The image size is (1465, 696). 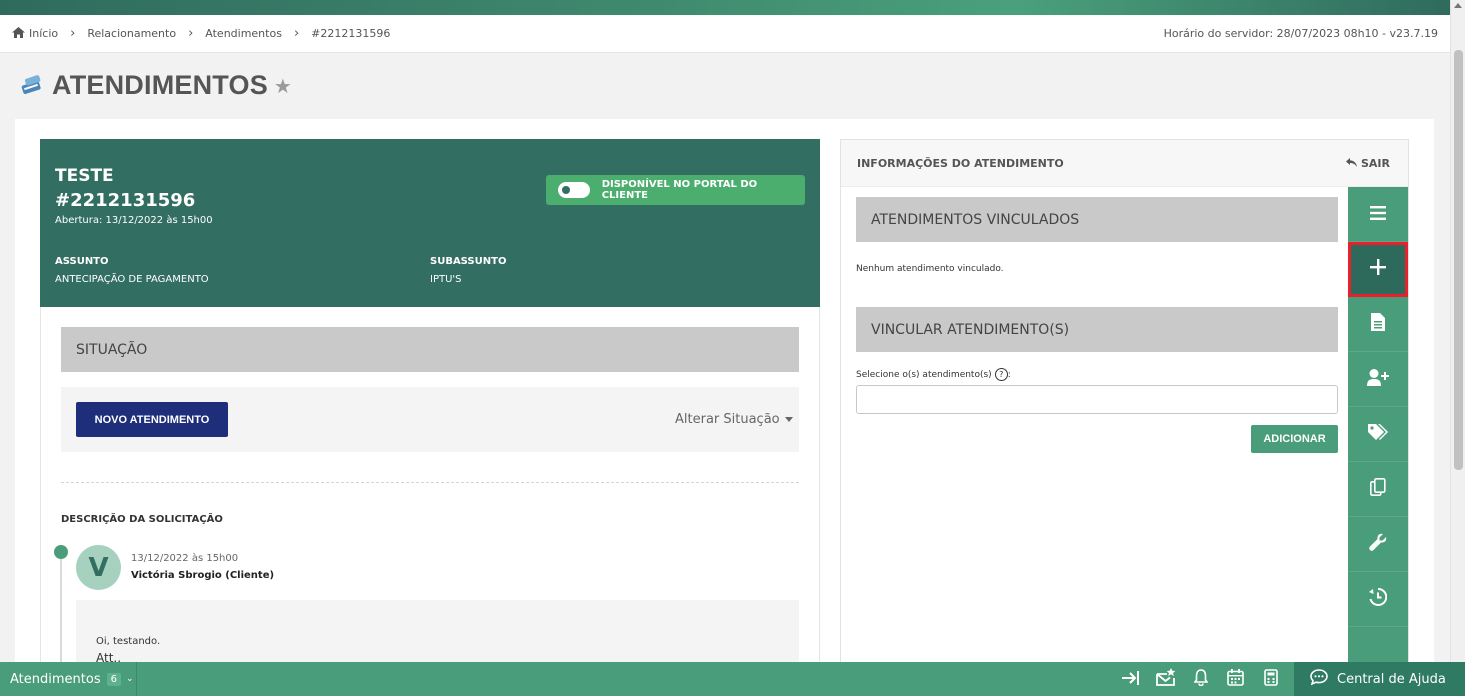 I want to click on breadcrumb-label-home: Início, so click(x=43, y=33).